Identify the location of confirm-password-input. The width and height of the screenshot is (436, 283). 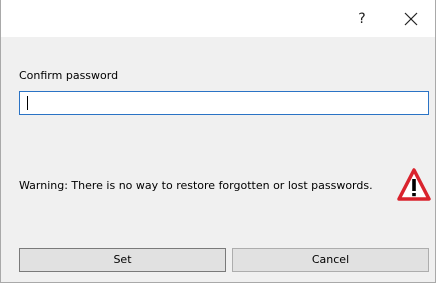
(224, 103).